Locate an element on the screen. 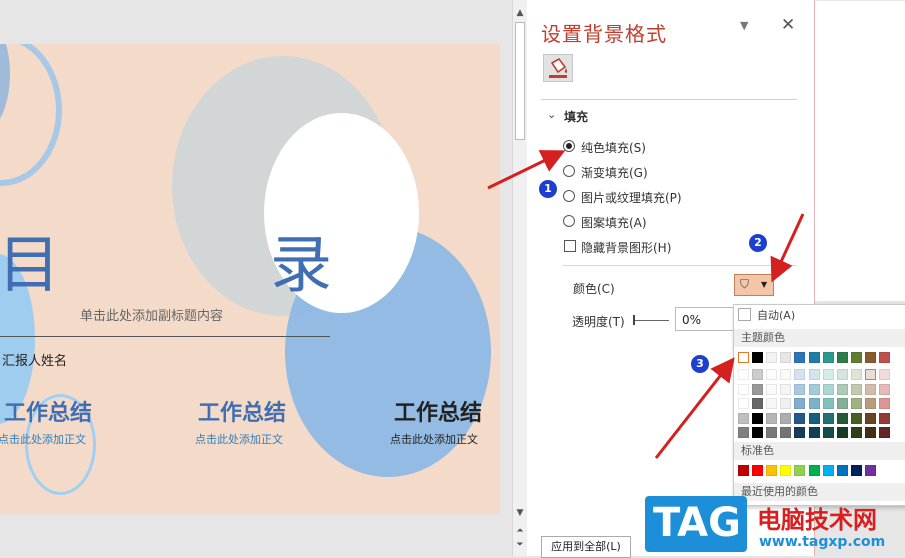 The height and width of the screenshot is (558, 905). watermark: TAG 电脑技术网 www.tagxp.com is located at coordinates (775, 526).